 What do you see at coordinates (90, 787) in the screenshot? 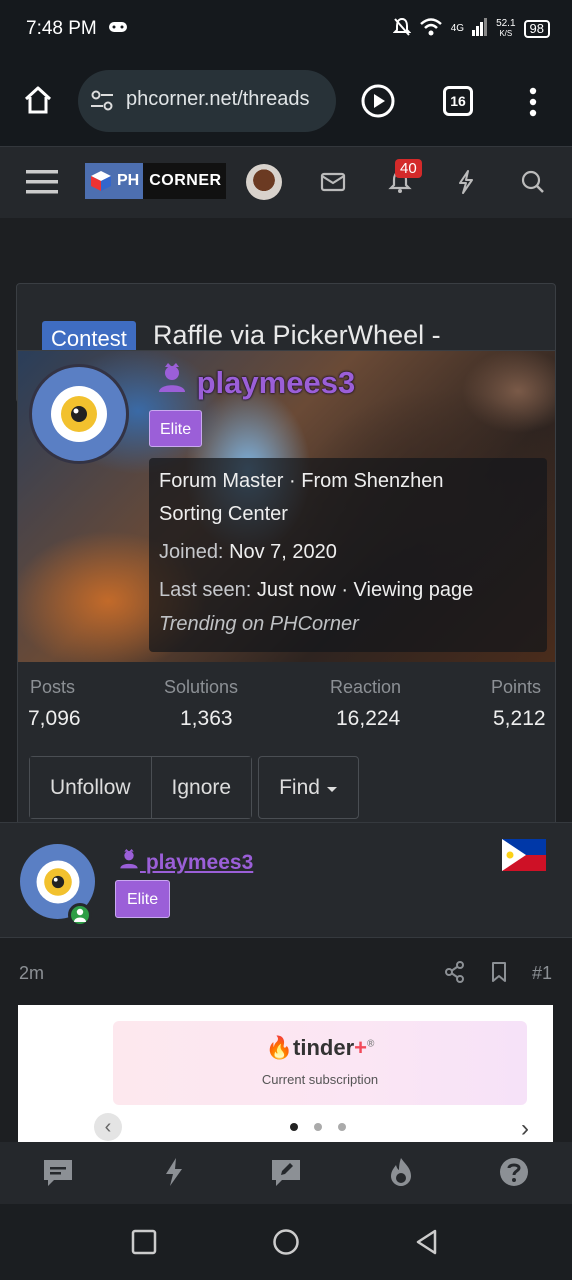
I see `unfollow-button: Unfollow` at bounding box center [90, 787].